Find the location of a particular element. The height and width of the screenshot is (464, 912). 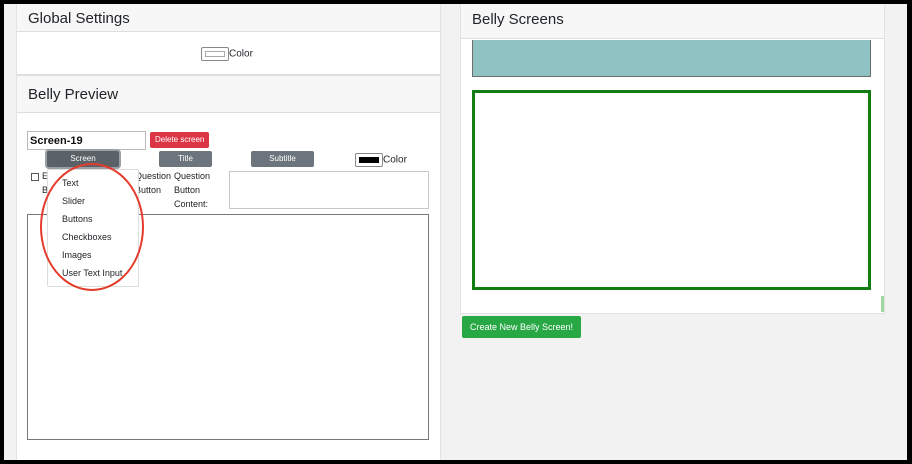

option-checkbox is located at coordinates (35, 177).